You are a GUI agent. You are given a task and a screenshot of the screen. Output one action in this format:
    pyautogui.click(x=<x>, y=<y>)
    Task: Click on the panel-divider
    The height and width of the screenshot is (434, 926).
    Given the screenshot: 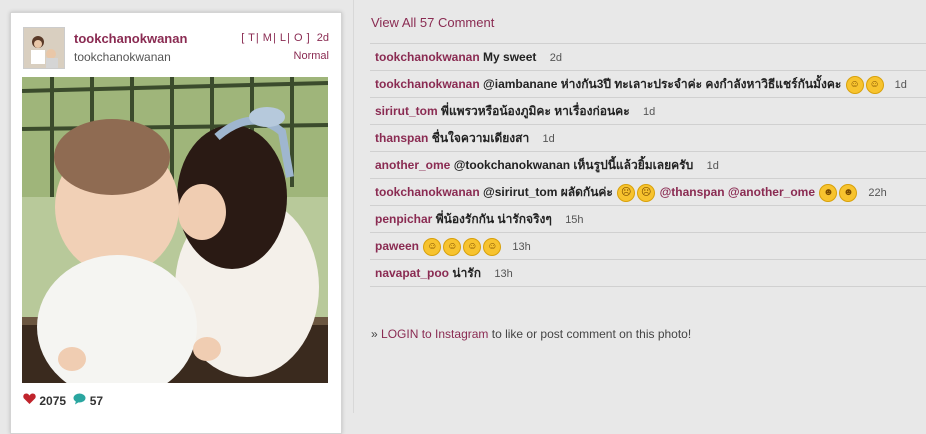 What is the action you would take?
    pyautogui.click(x=353, y=206)
    